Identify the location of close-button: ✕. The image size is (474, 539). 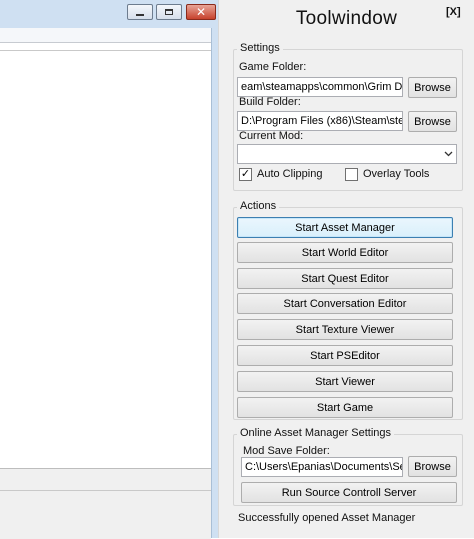
(201, 12).